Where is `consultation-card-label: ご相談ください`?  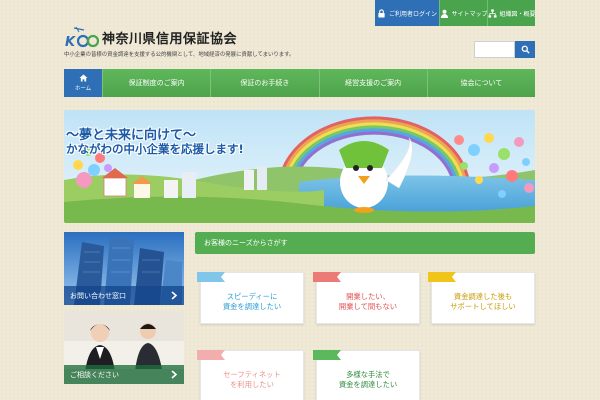
consultation-card-label: ご相談ください is located at coordinates (124, 374).